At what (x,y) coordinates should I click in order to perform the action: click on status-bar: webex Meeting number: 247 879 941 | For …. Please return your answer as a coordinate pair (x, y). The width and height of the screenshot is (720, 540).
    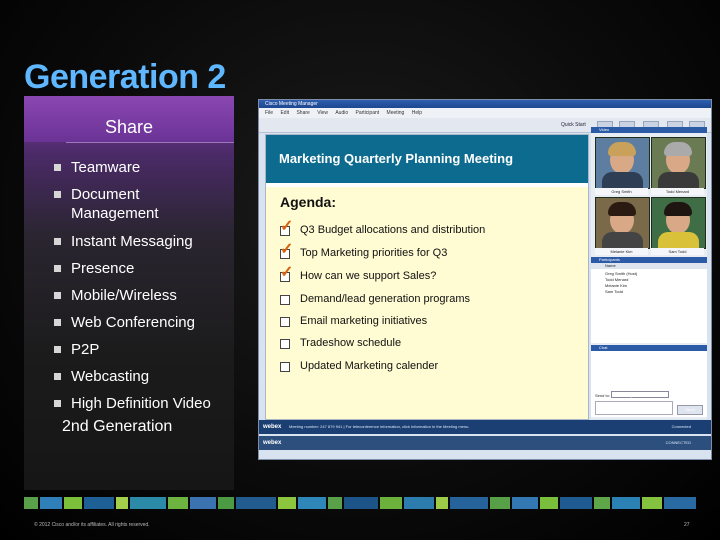
    Looking at the image, I should click on (485, 427).